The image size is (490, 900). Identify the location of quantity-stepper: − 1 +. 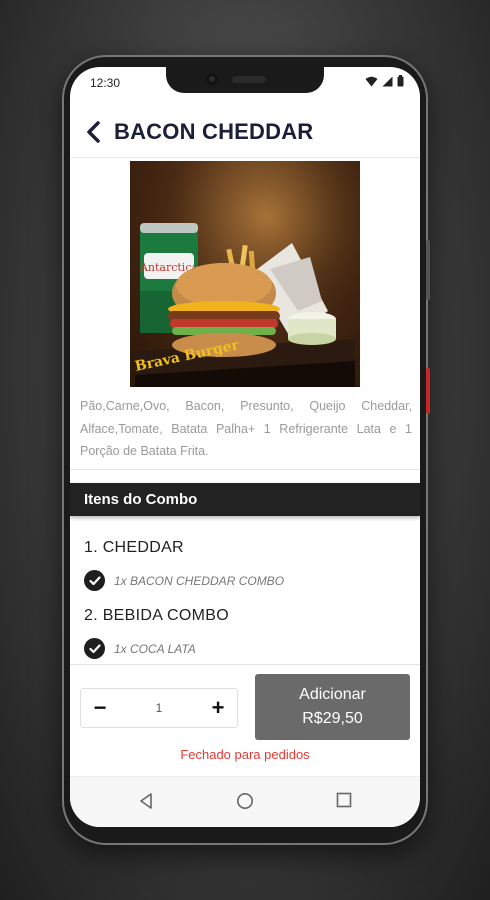
(159, 708).